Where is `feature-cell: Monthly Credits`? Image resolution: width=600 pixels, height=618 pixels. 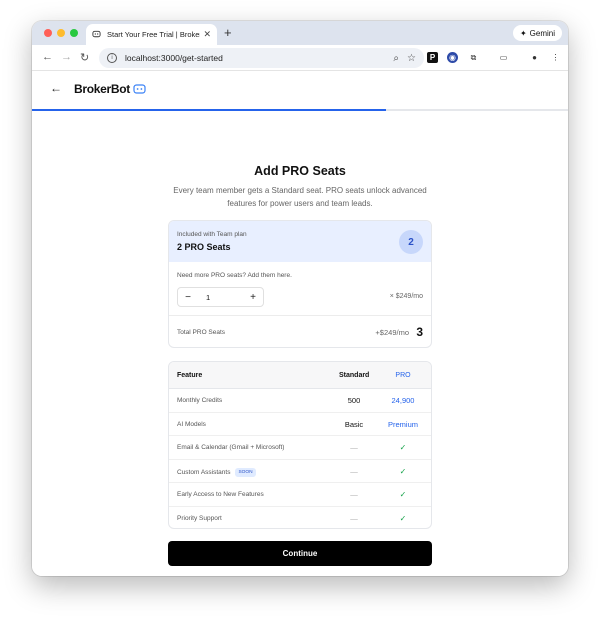
feature-cell: Monthly Credits is located at coordinates (199, 400).